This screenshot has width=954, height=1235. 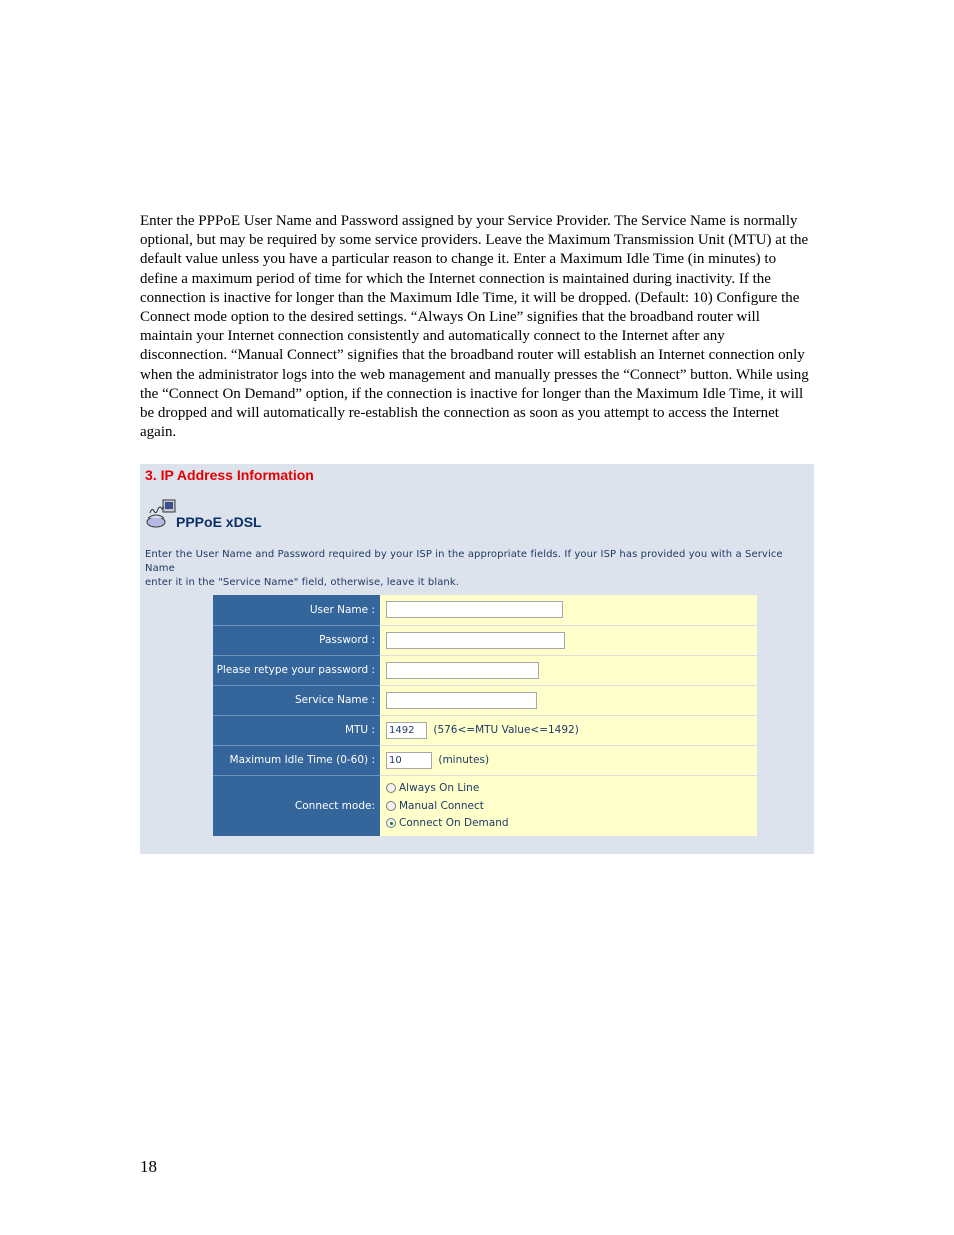 I want to click on idle-time-input, so click(x=409, y=760).